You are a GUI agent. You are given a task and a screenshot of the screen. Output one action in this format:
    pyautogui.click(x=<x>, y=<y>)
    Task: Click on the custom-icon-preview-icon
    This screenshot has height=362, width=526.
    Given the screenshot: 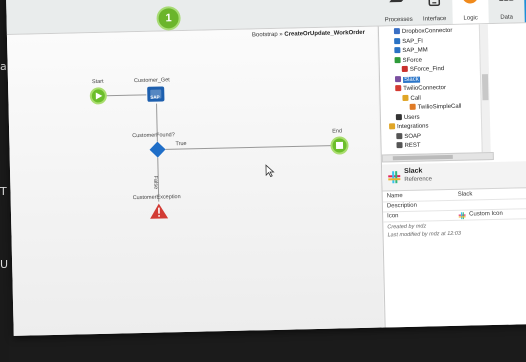 What is the action you would take?
    pyautogui.click(x=462, y=216)
    